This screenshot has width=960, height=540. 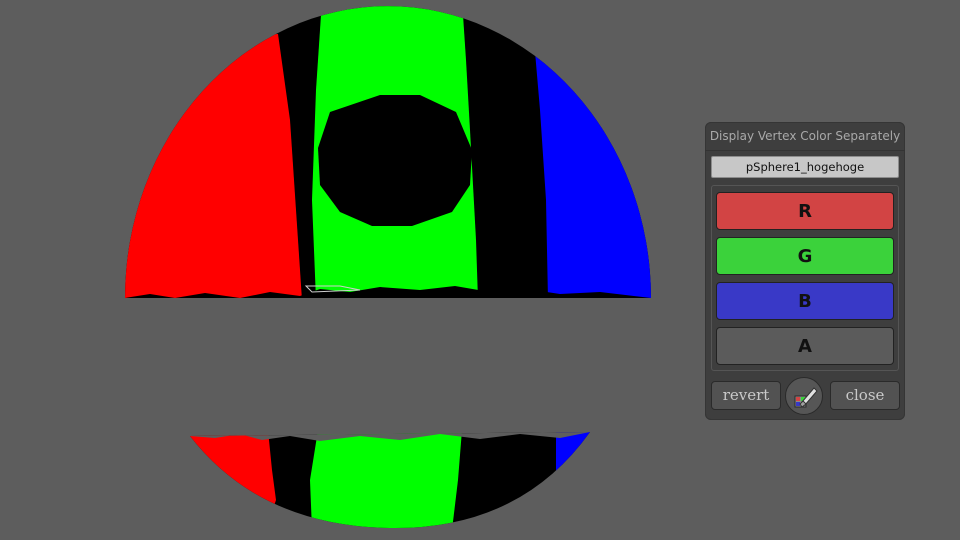 I want to click on panel-title: Display Vertex Color Separately, so click(x=805, y=136).